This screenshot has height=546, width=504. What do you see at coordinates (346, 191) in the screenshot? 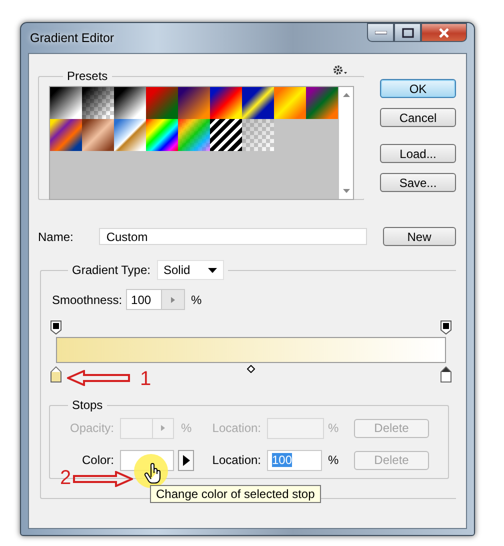
I see `scroll-down-icon` at bounding box center [346, 191].